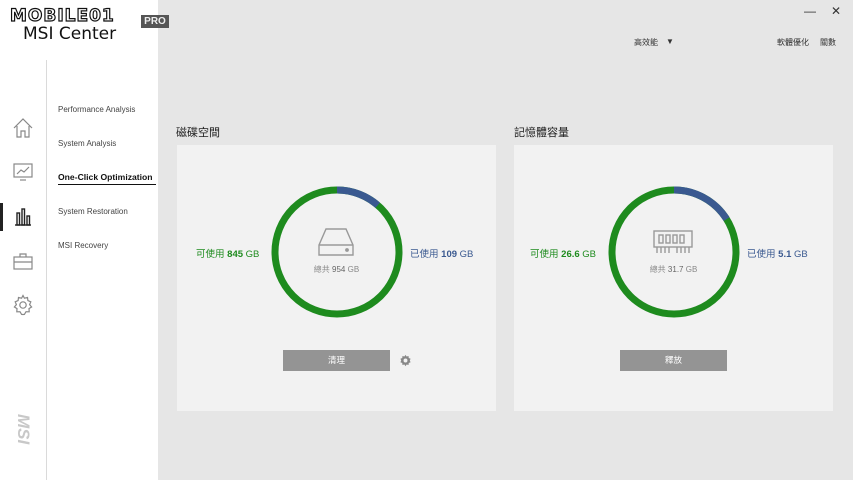  Describe the element at coordinates (105, 177) in the screenshot. I see `menu-one-click-optimization: One-Click Optimization` at that location.